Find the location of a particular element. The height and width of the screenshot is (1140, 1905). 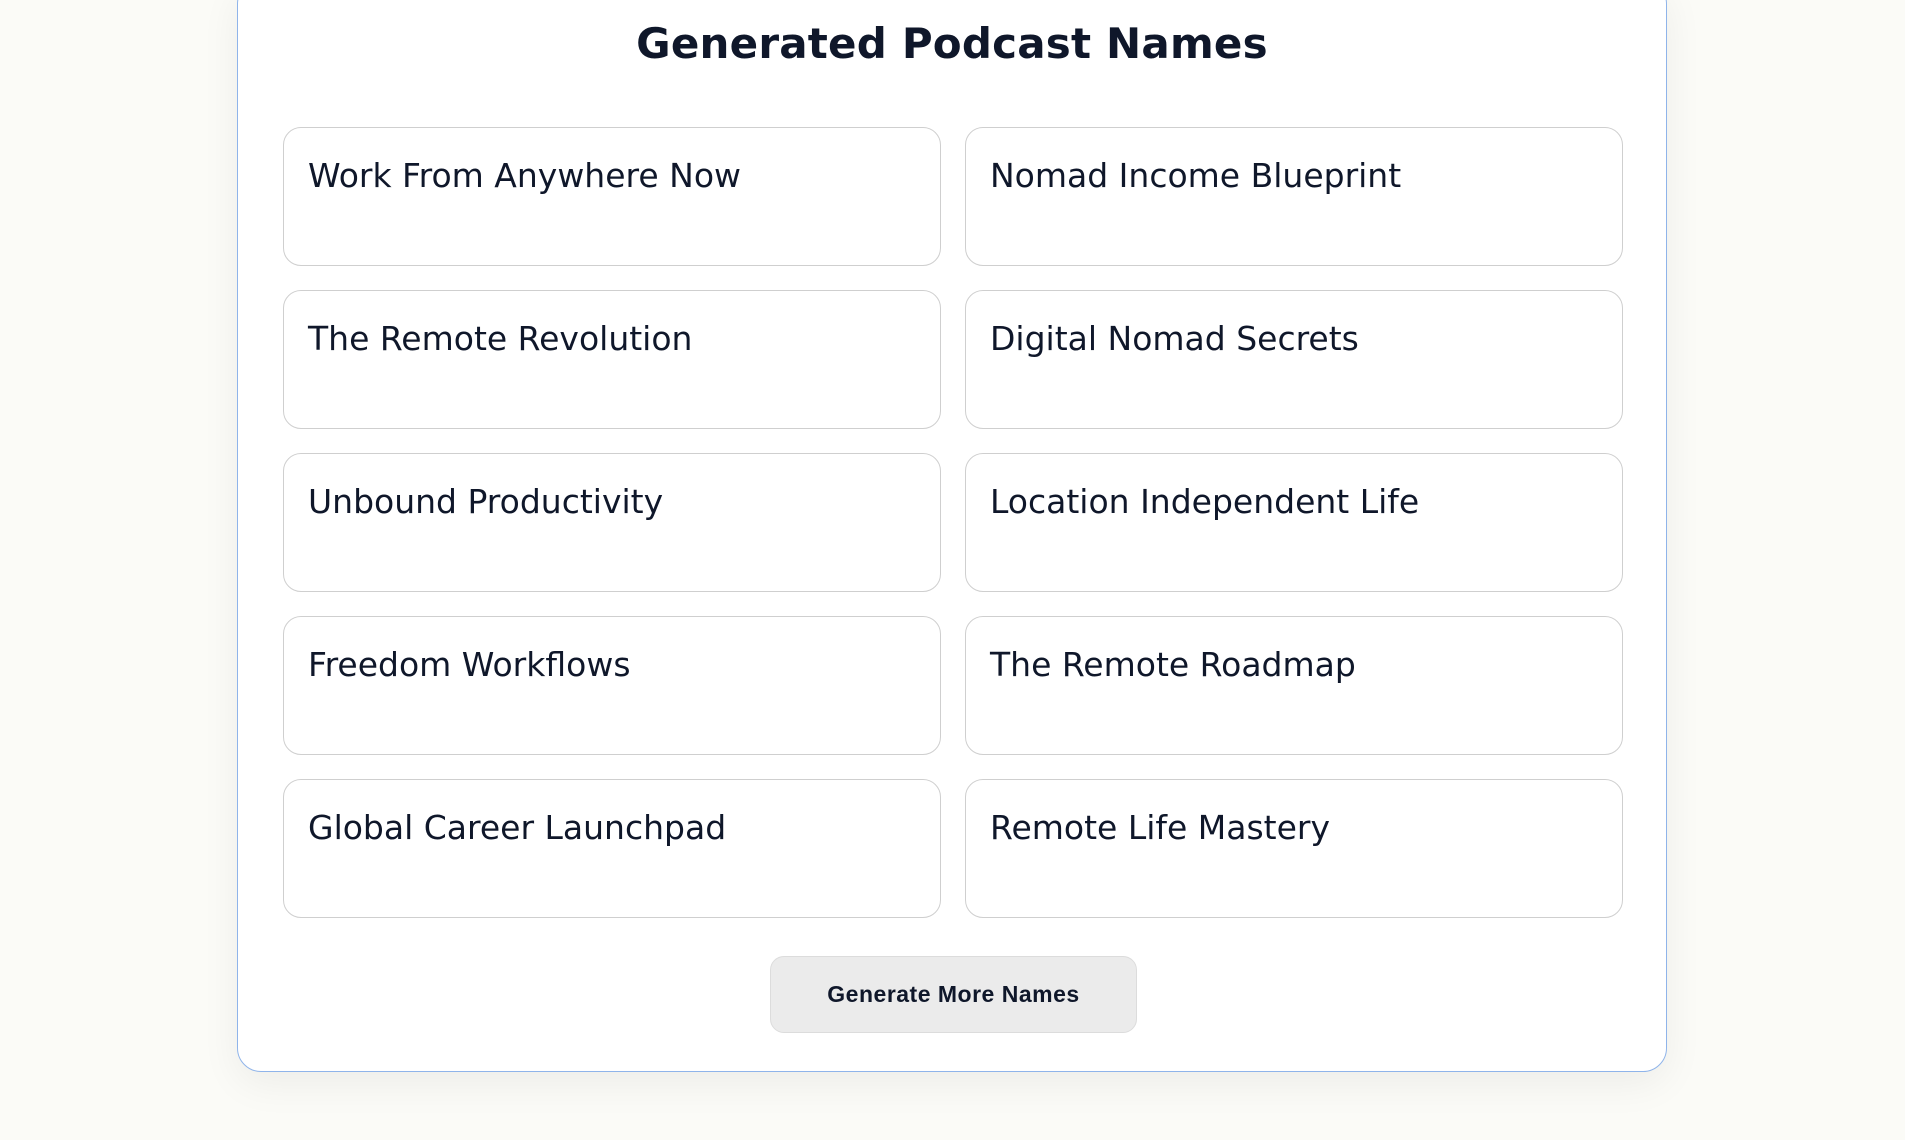

name-card-10: Remote Life Mastery is located at coordinates (1294, 848).